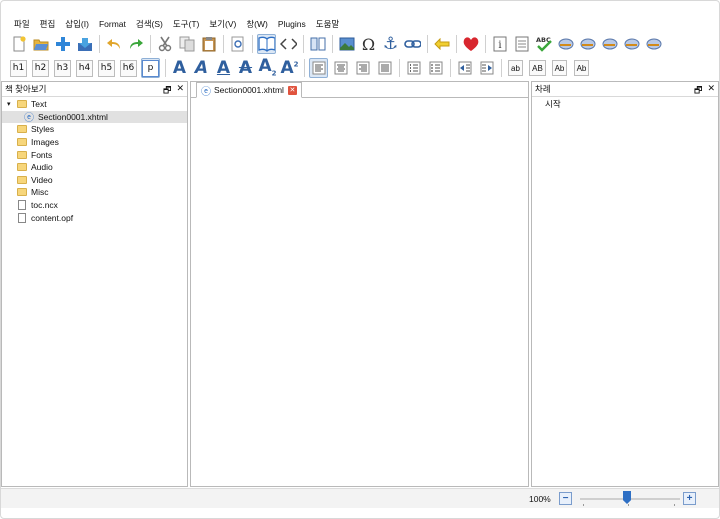 Image resolution: width=720 pixels, height=519 pixels. What do you see at coordinates (112, 24) in the screenshot?
I see `menu-format: Format` at bounding box center [112, 24].